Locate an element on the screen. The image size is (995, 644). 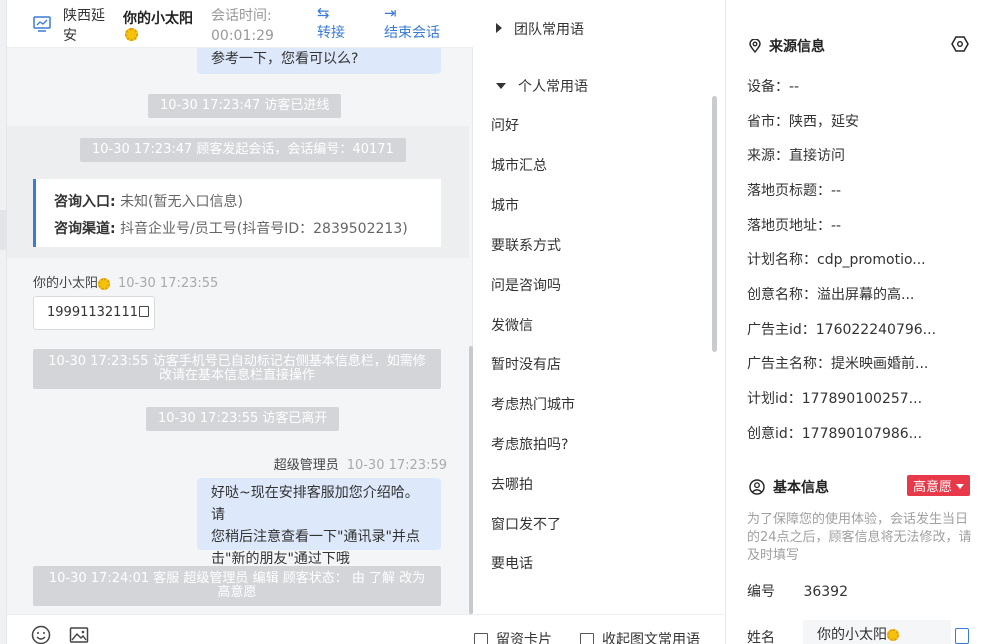
team-phrases-group: 团队常用语 is located at coordinates (540, 29).